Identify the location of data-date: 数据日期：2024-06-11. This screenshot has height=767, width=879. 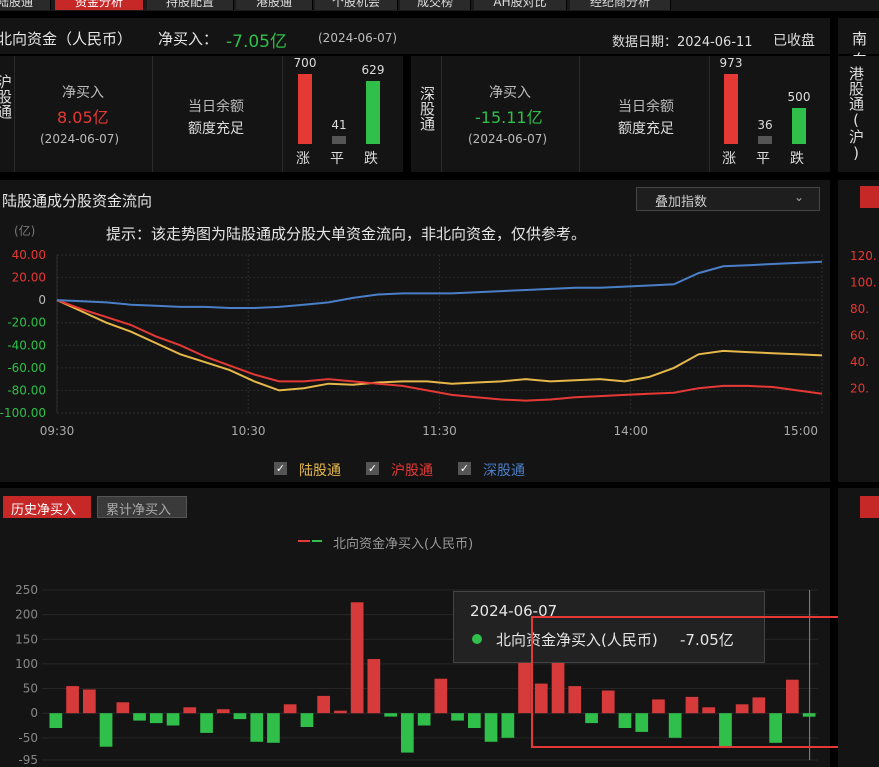
(682, 42).